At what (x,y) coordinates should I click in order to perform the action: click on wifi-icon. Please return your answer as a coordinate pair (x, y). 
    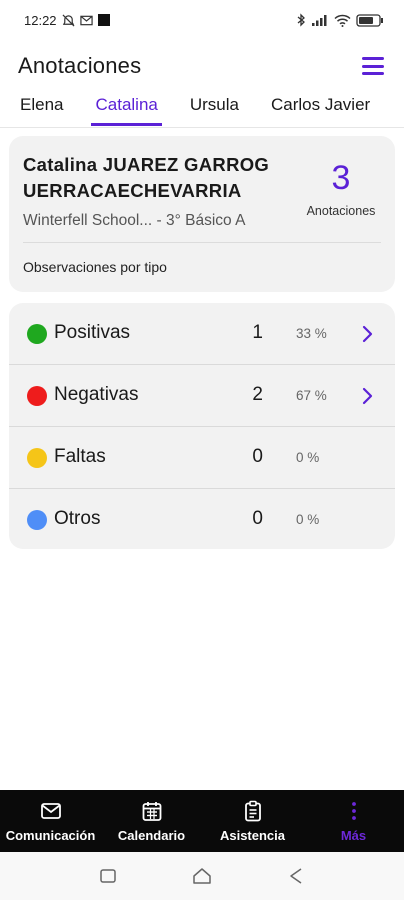
    Looking at the image, I should click on (342, 20).